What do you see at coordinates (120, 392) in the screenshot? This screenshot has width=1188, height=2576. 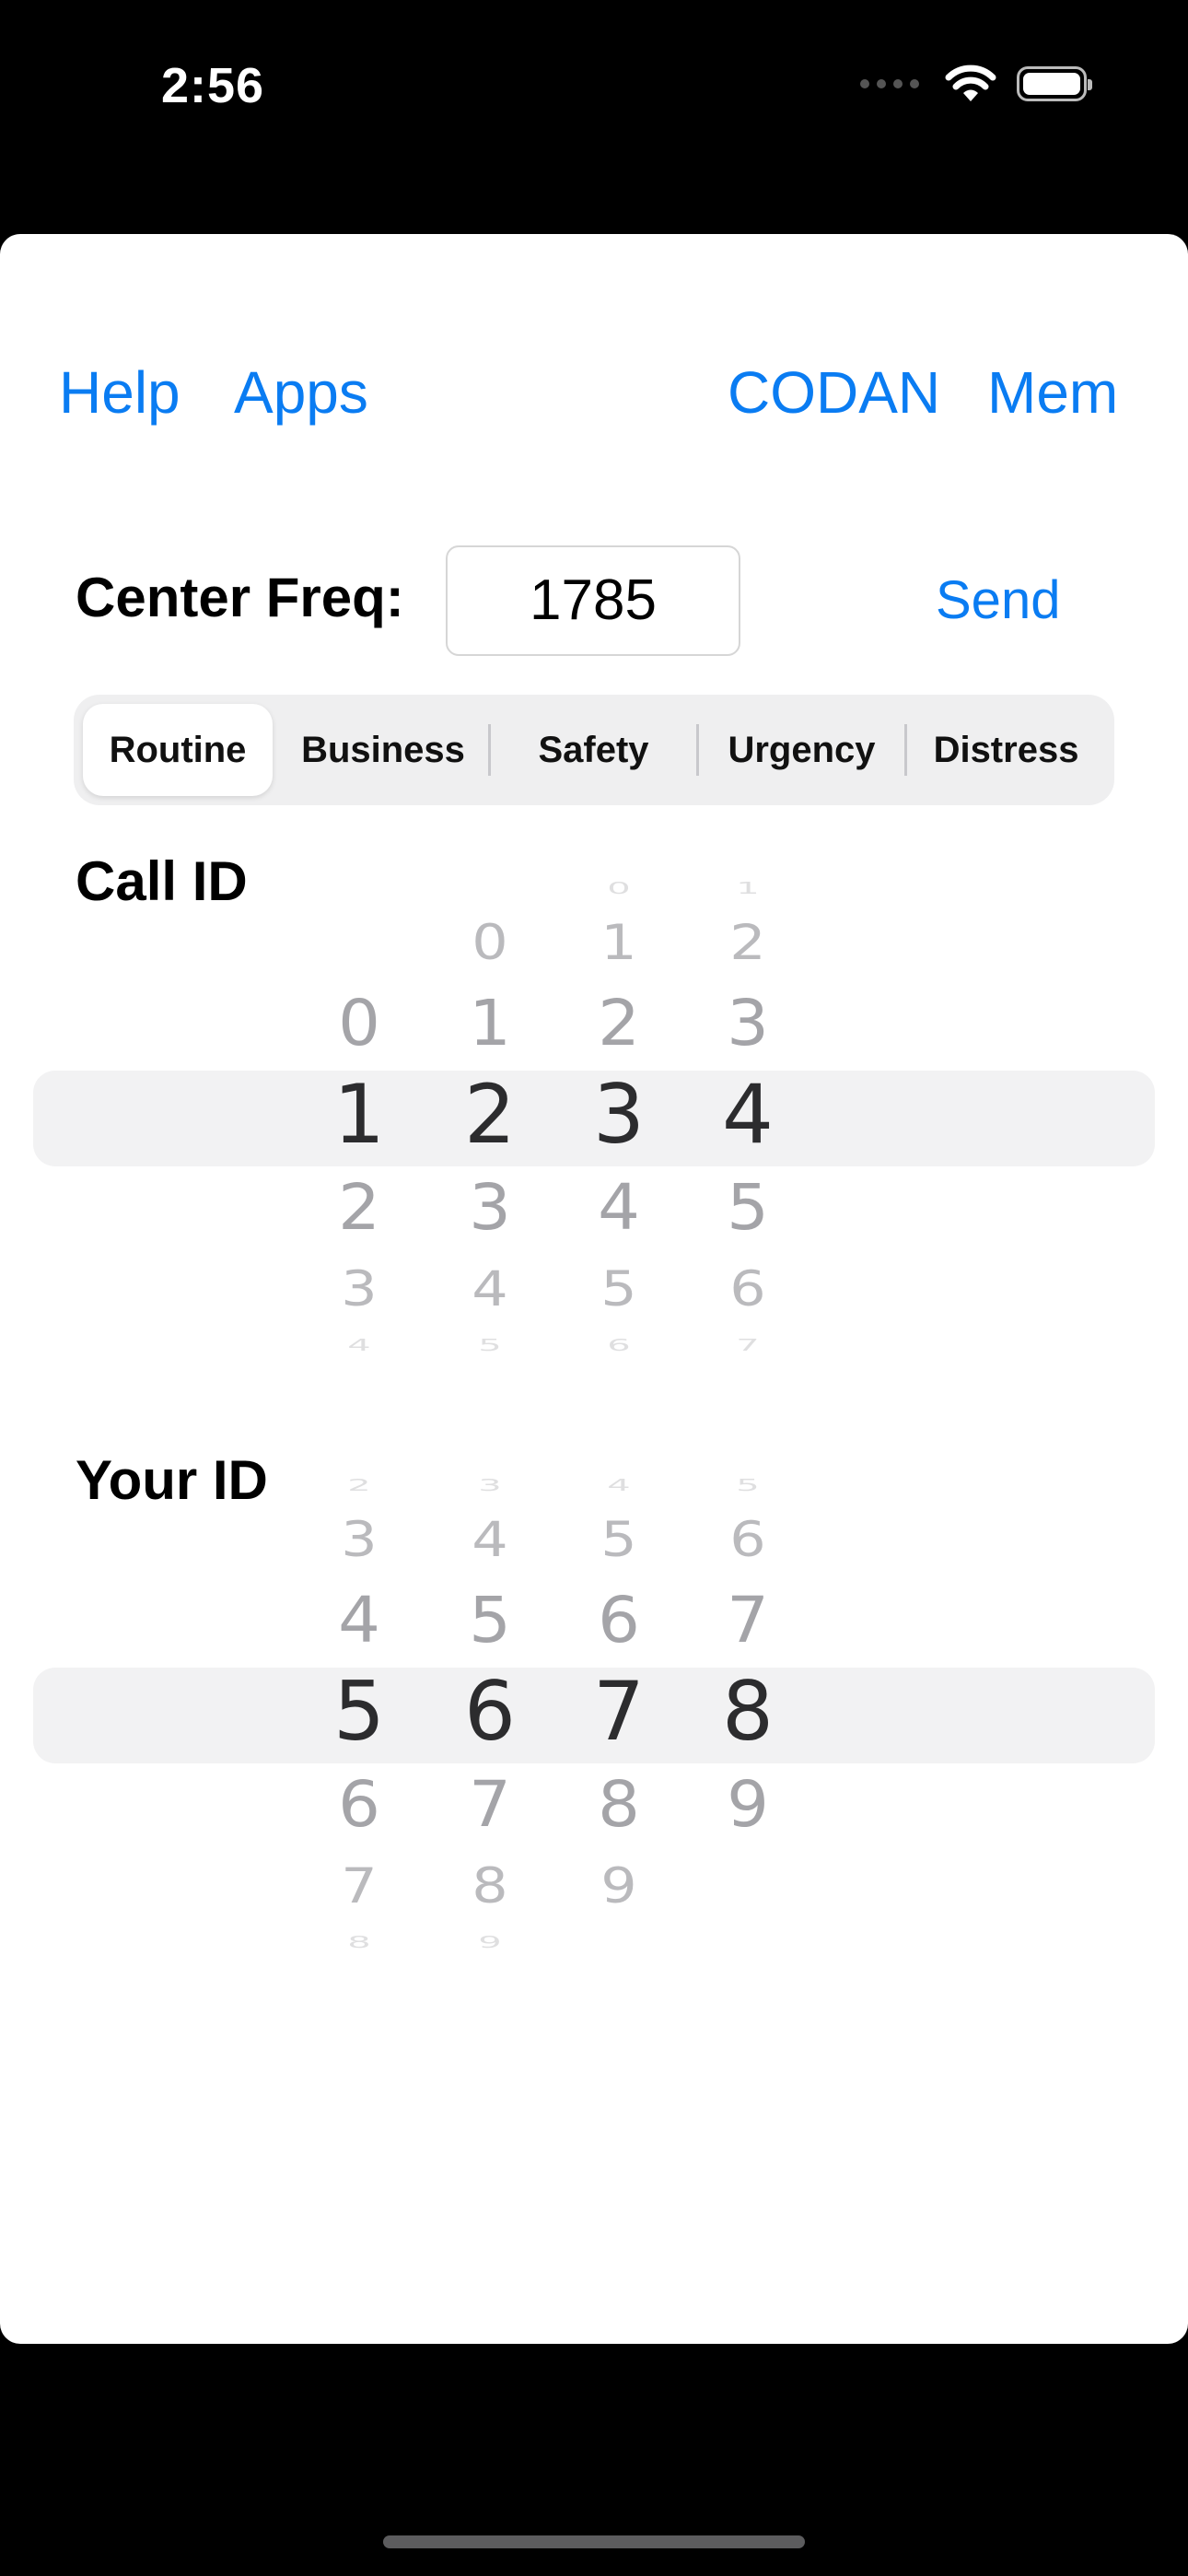 I see `help-link: Help` at bounding box center [120, 392].